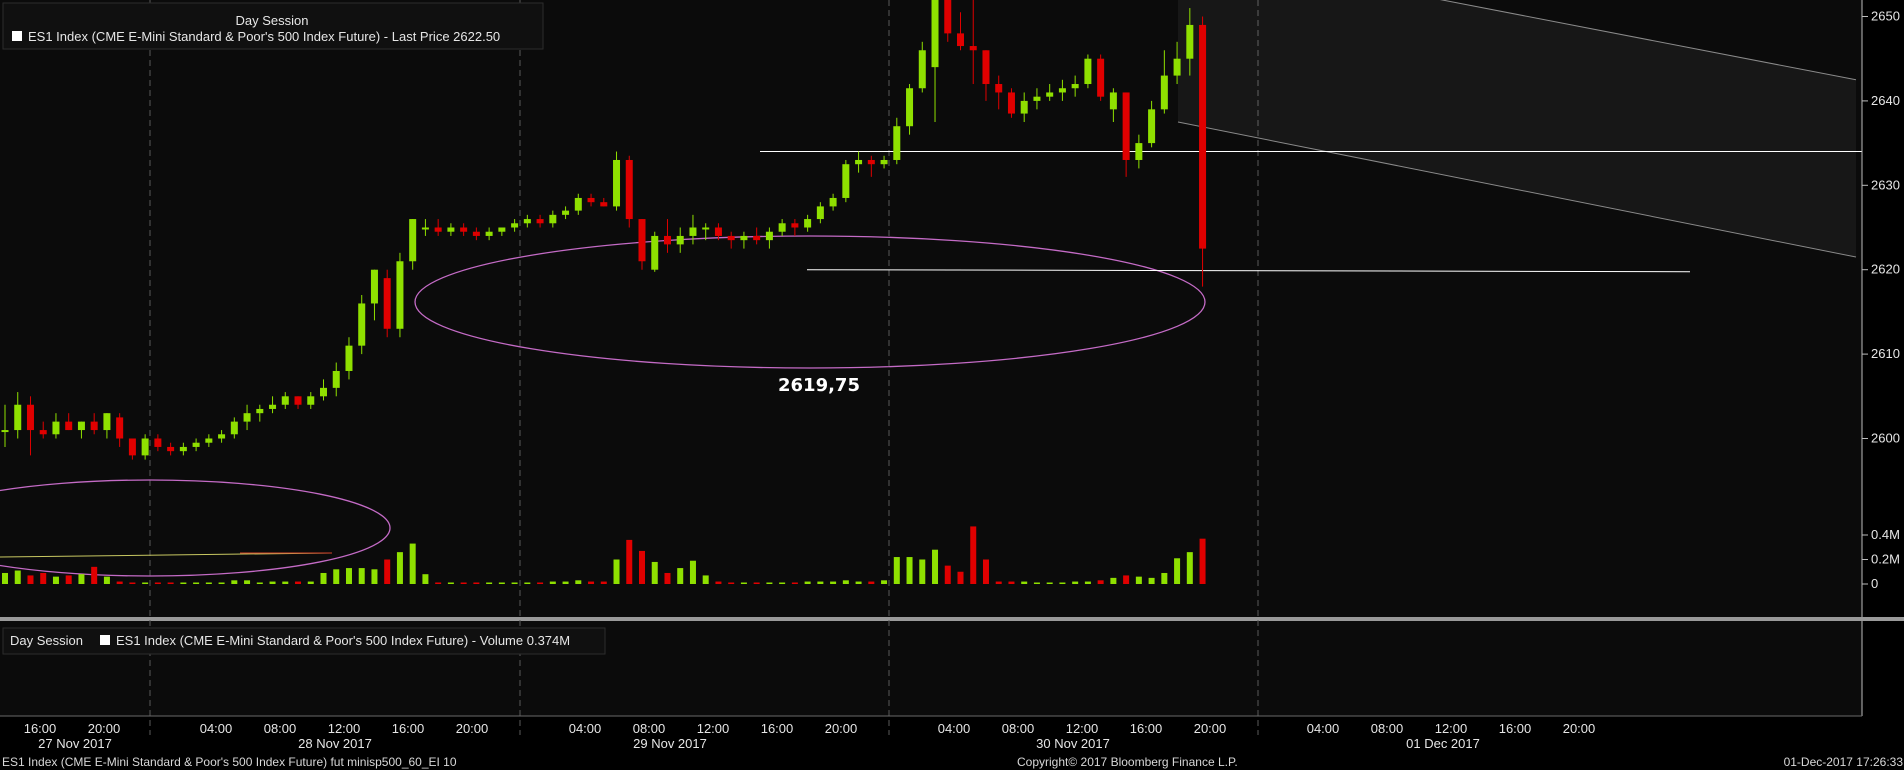 This screenshot has height=770, width=1904. I want to click on date-label-2: 29 Nov 2017, so click(670, 743).